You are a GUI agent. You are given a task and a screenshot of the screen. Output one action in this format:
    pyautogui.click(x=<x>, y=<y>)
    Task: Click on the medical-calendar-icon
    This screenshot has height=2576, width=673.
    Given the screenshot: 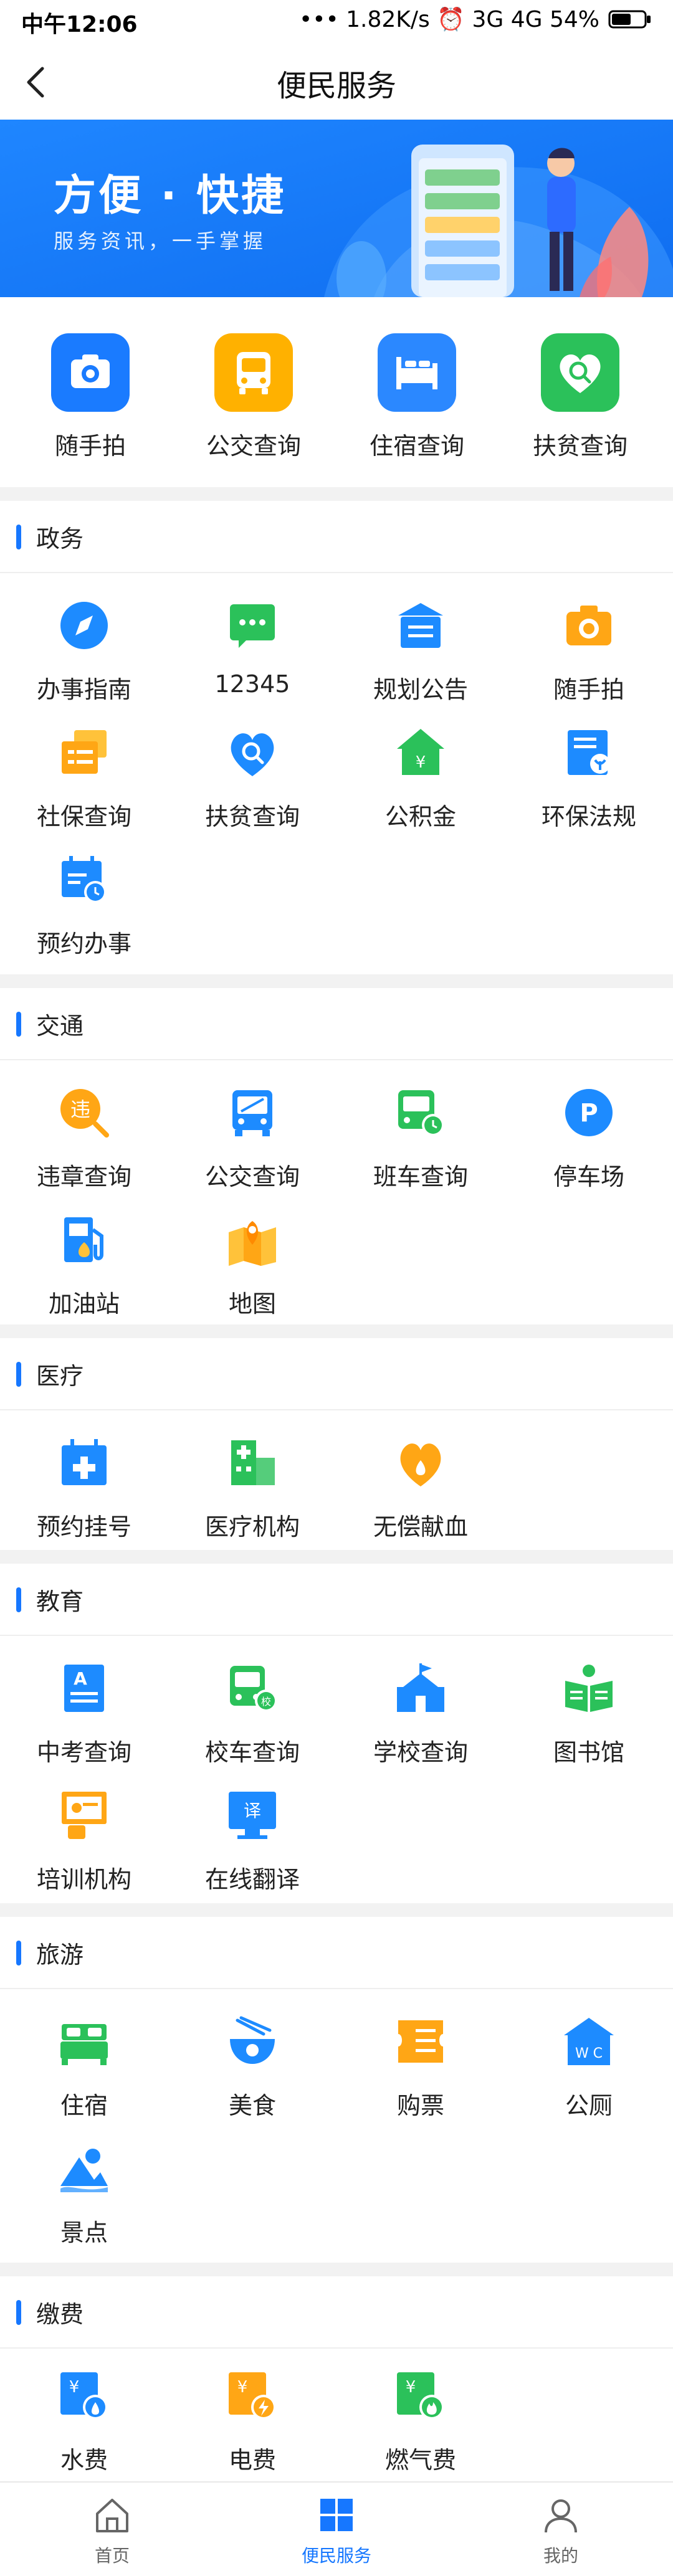 What is the action you would take?
    pyautogui.click(x=84, y=1462)
    